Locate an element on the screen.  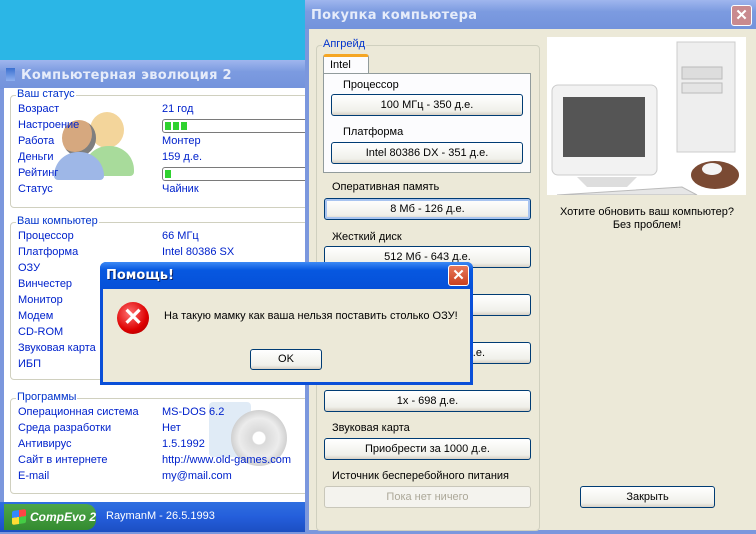
mood-bar is located at coordinates (237, 126).